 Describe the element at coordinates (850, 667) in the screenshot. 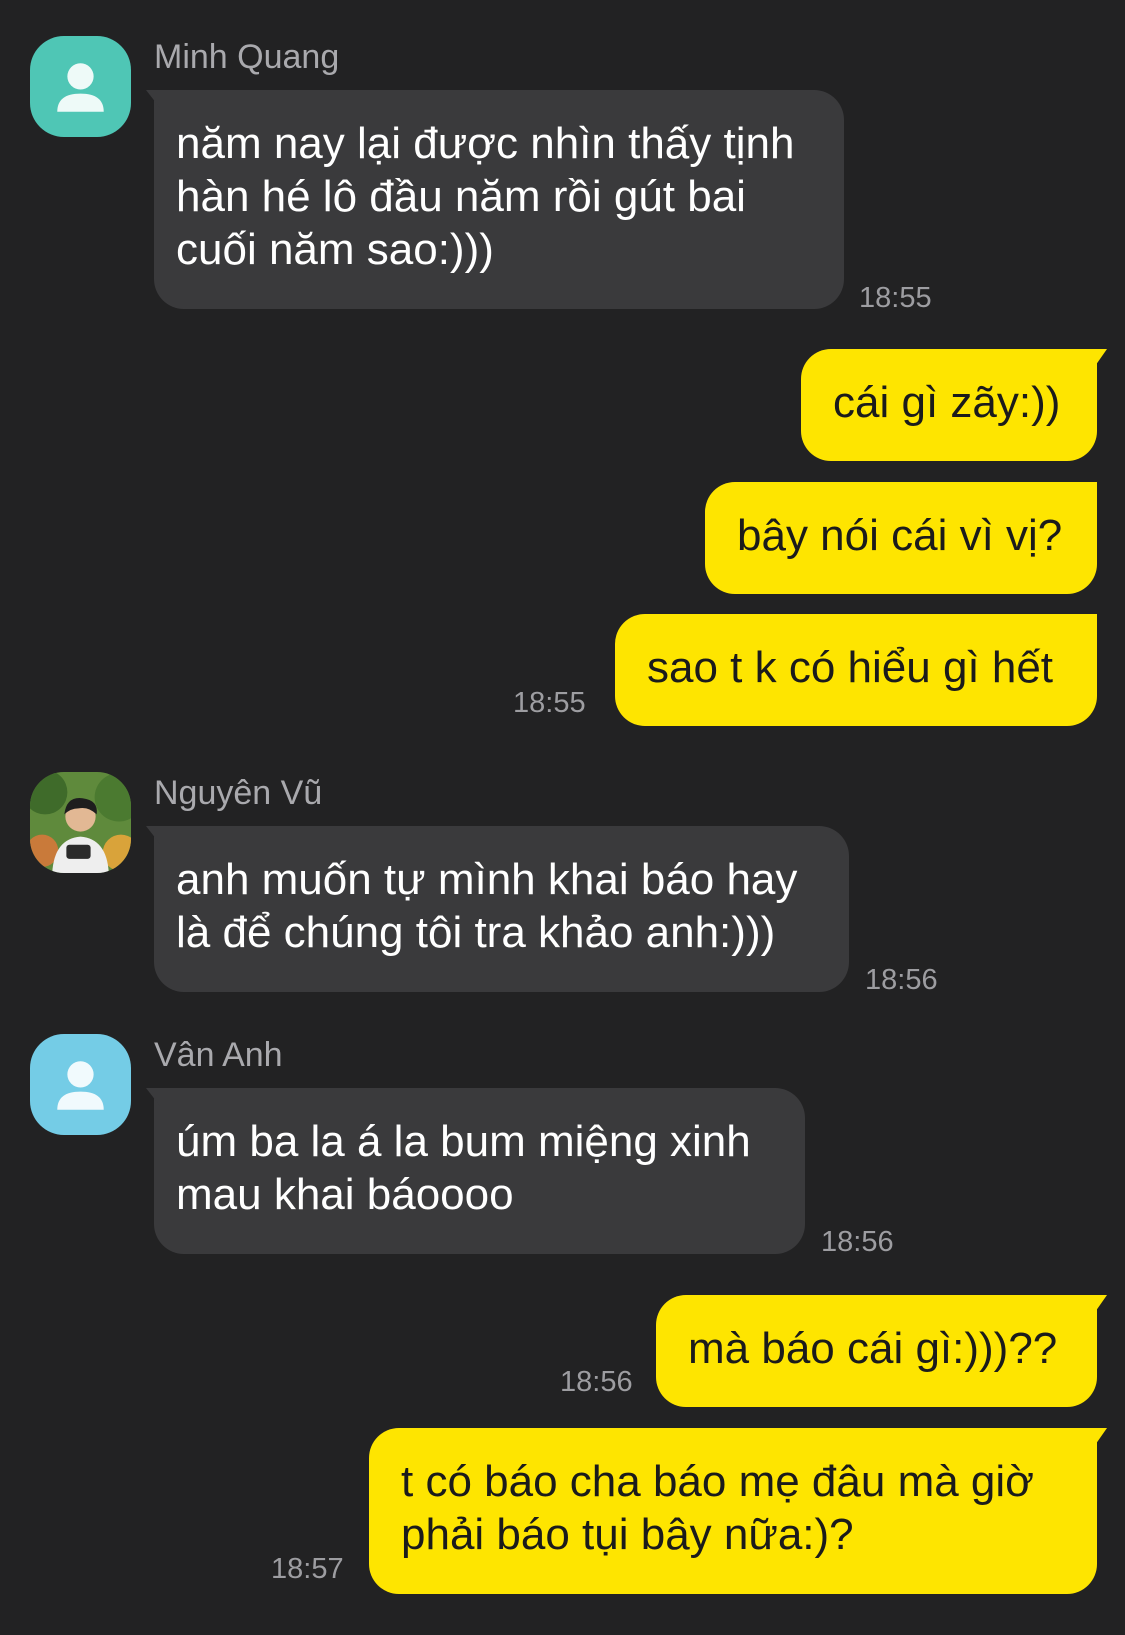

I see `message-text-line: sao t k có hiểu gì hết` at that location.